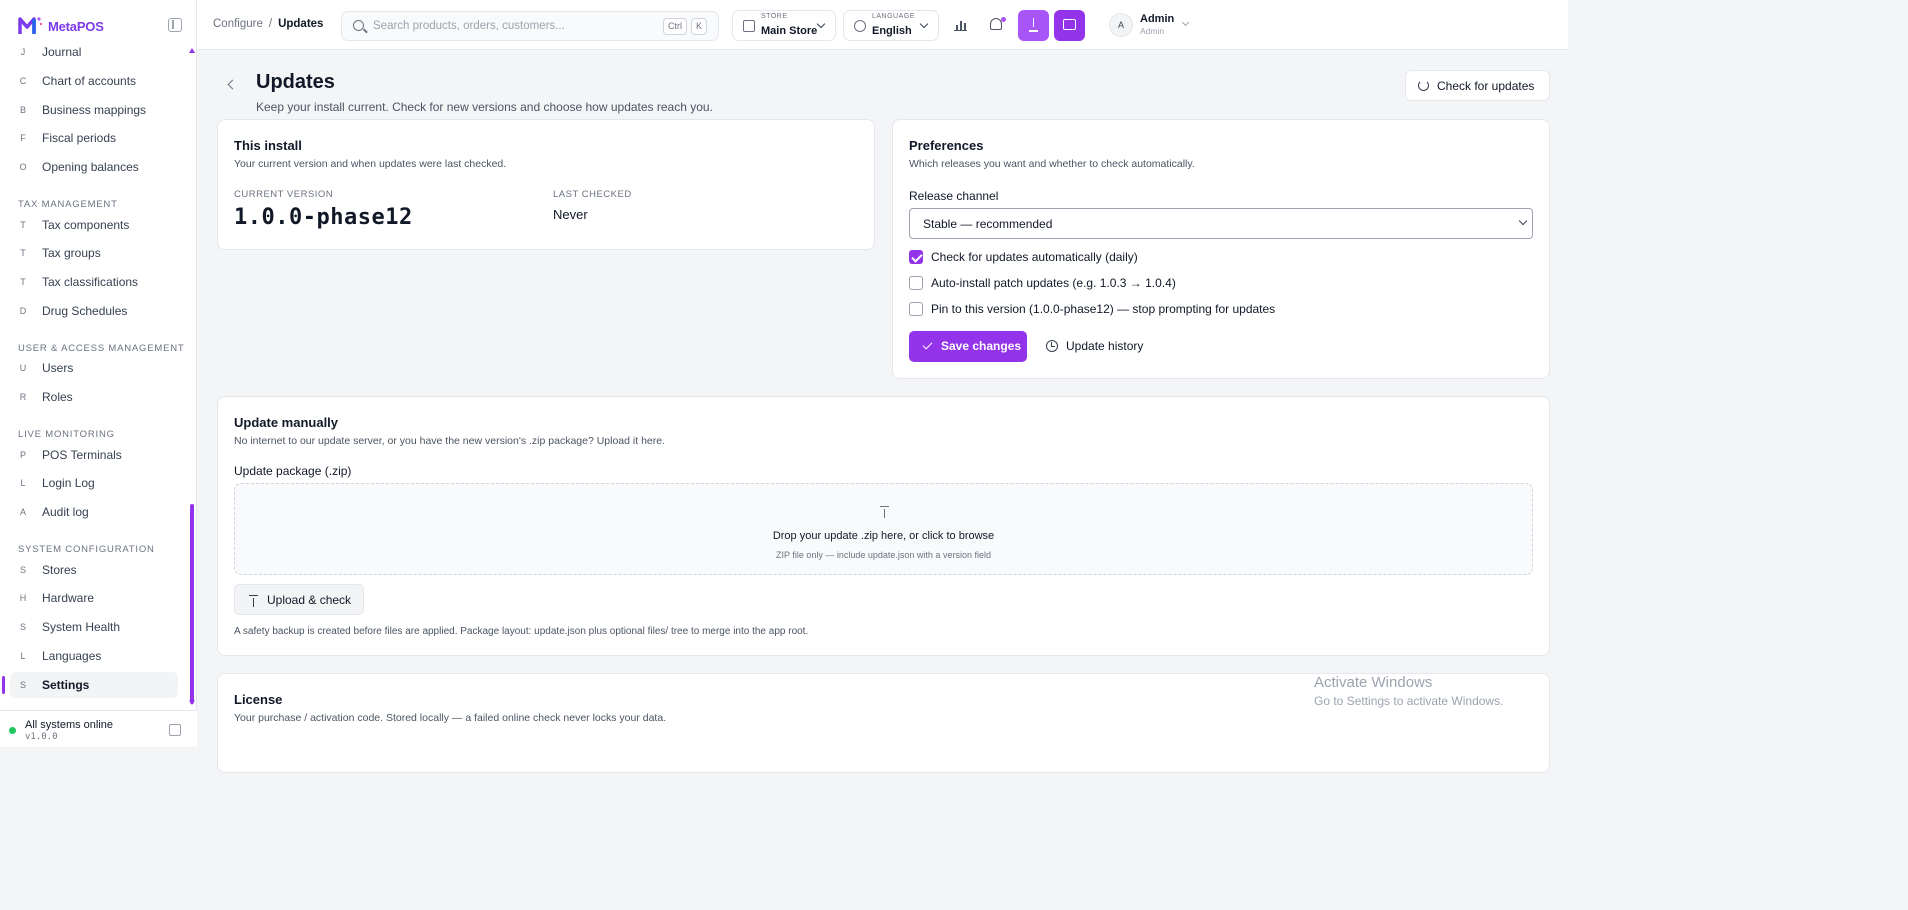 Image resolution: width=1908 pixels, height=910 pixels. Describe the element at coordinates (916, 283) in the screenshot. I see `auto-install-checkbox` at that location.